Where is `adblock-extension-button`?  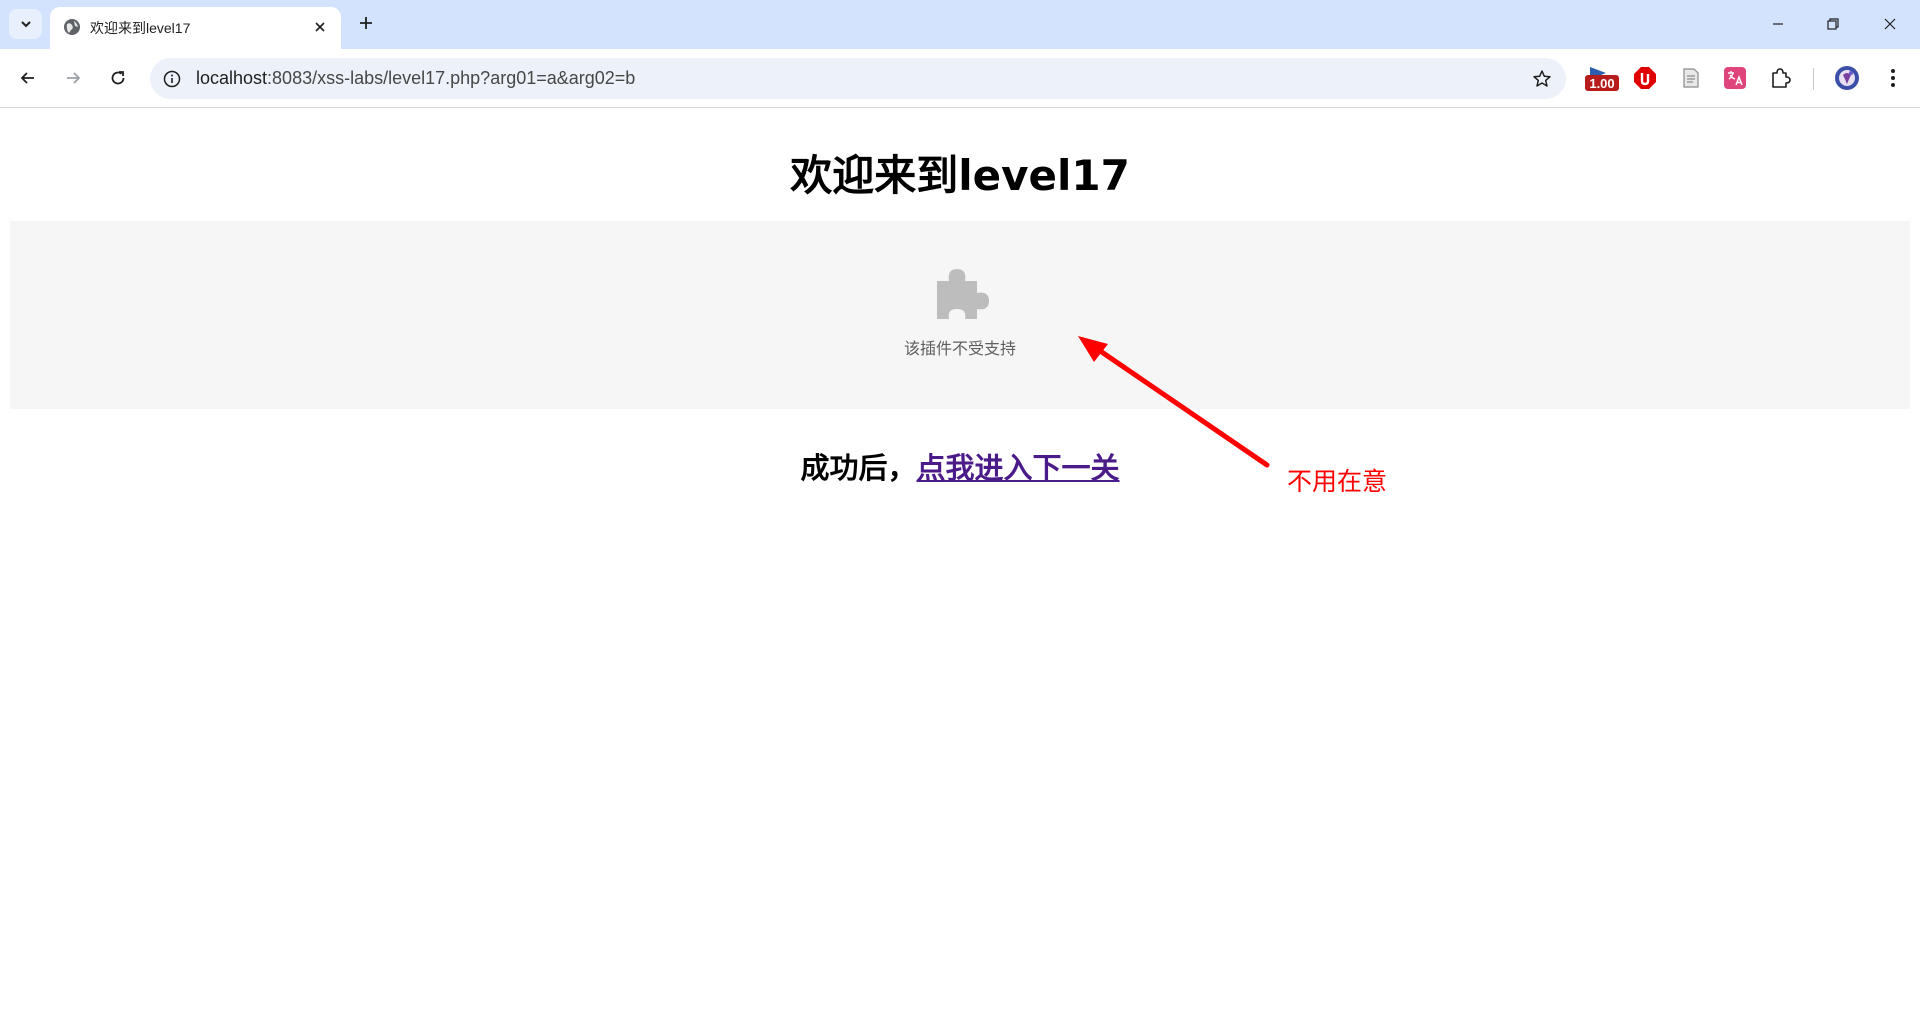
adblock-extension-button is located at coordinates (1645, 78).